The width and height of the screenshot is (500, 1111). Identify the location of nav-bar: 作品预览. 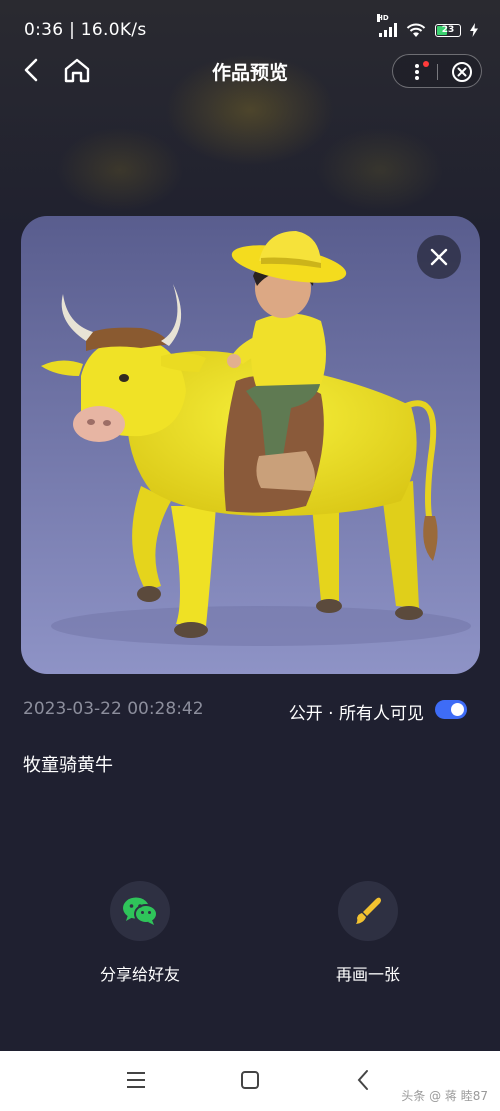
(250, 70).